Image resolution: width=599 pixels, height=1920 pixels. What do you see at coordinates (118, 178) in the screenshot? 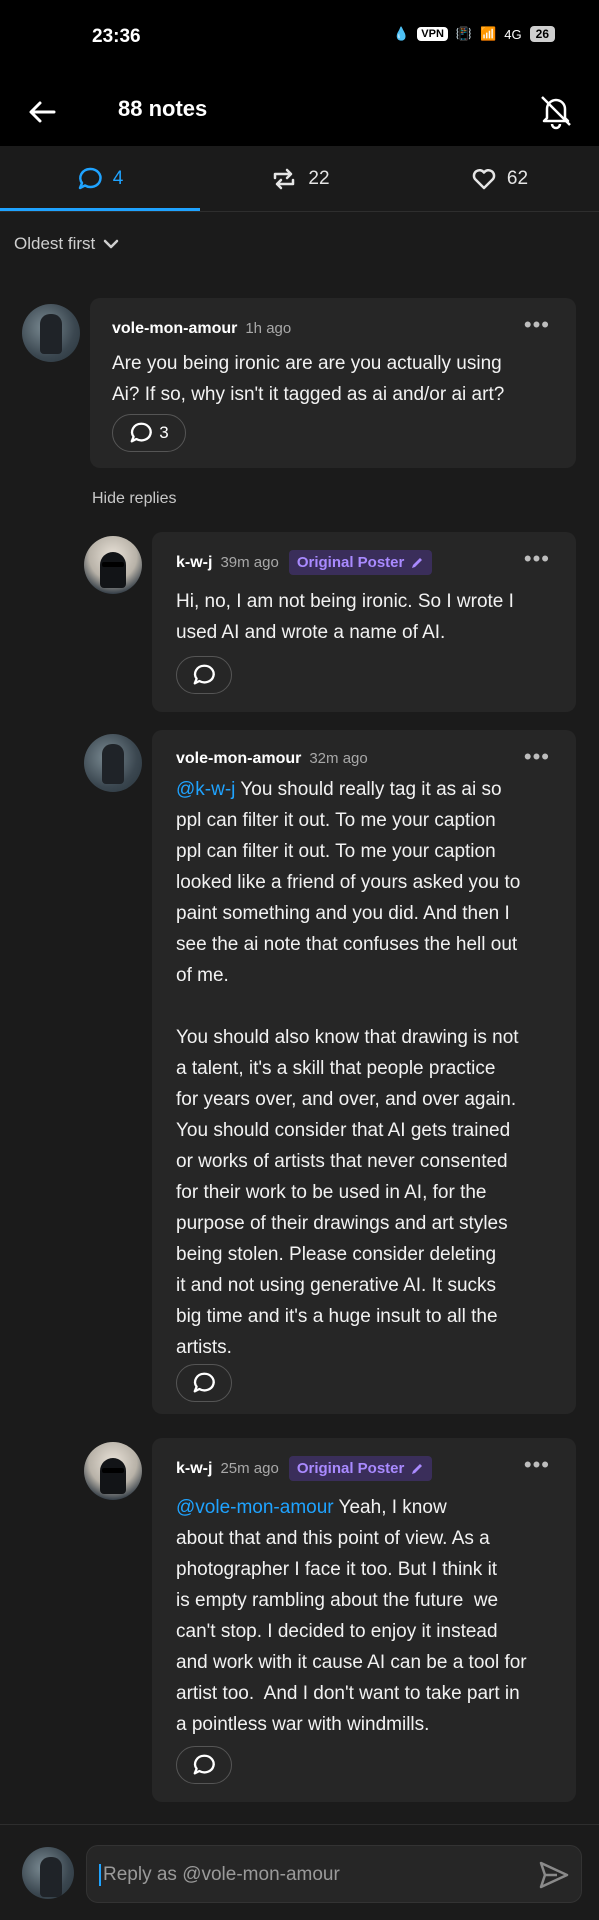
I see `comments-count: 4` at bounding box center [118, 178].